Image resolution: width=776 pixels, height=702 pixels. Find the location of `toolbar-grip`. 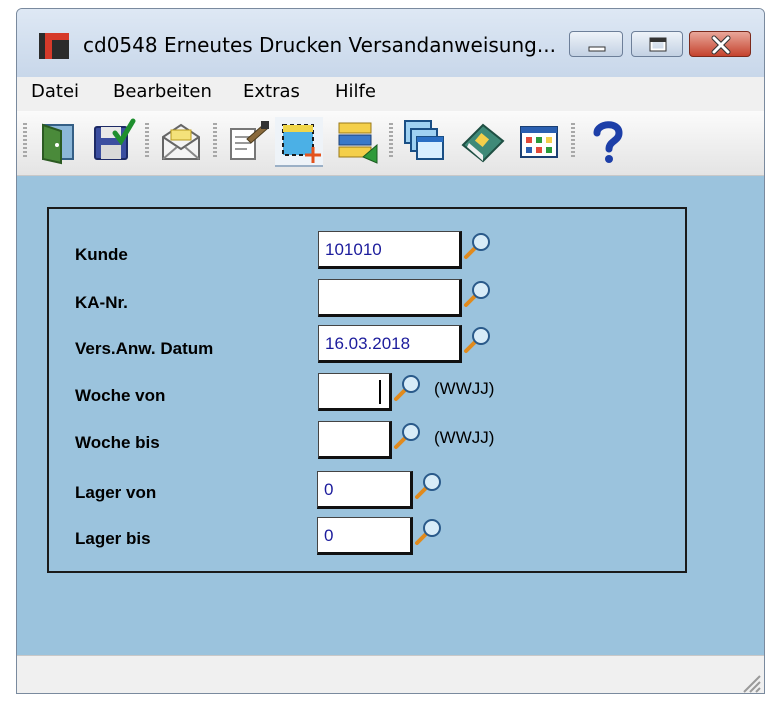

toolbar-grip is located at coordinates (25, 141).